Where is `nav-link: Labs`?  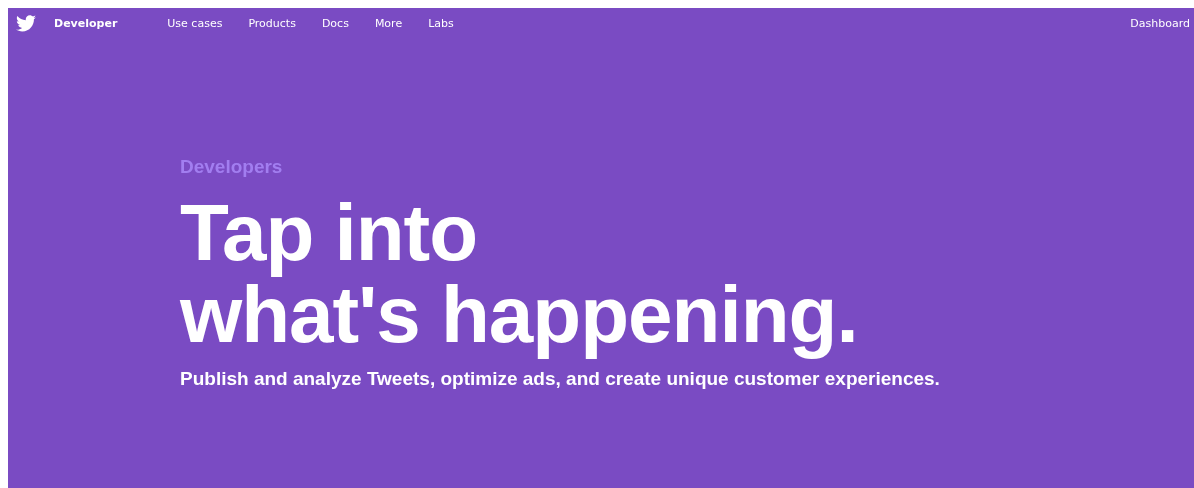 nav-link: Labs is located at coordinates (441, 23).